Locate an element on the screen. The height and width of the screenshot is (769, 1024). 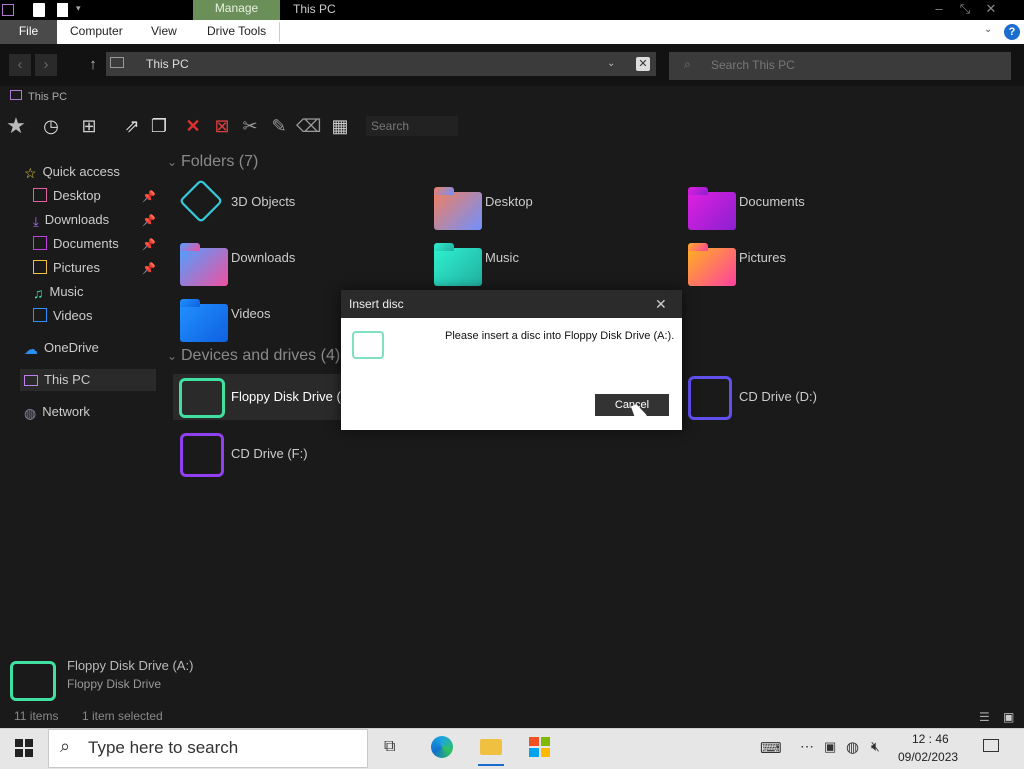
recent-icon: ◷ is located at coordinates (51, 126).